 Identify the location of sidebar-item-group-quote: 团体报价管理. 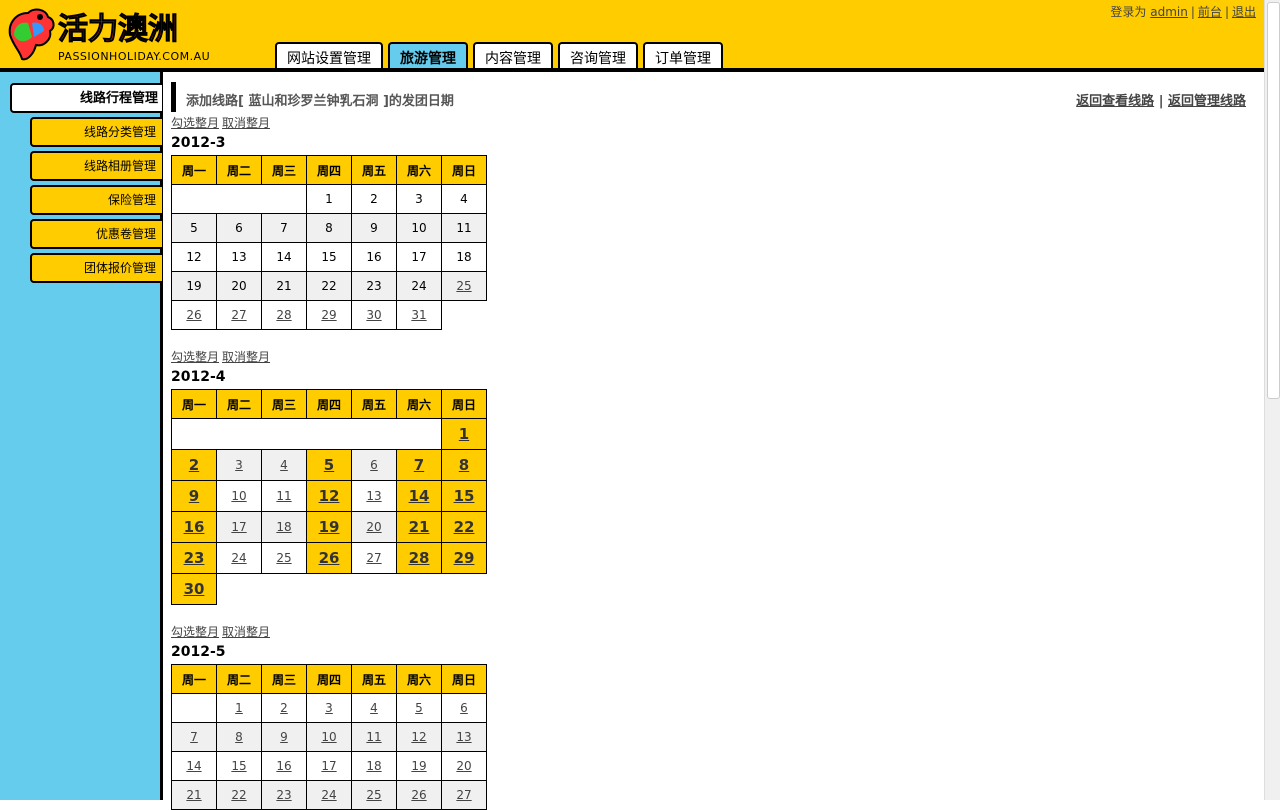
(96, 268).